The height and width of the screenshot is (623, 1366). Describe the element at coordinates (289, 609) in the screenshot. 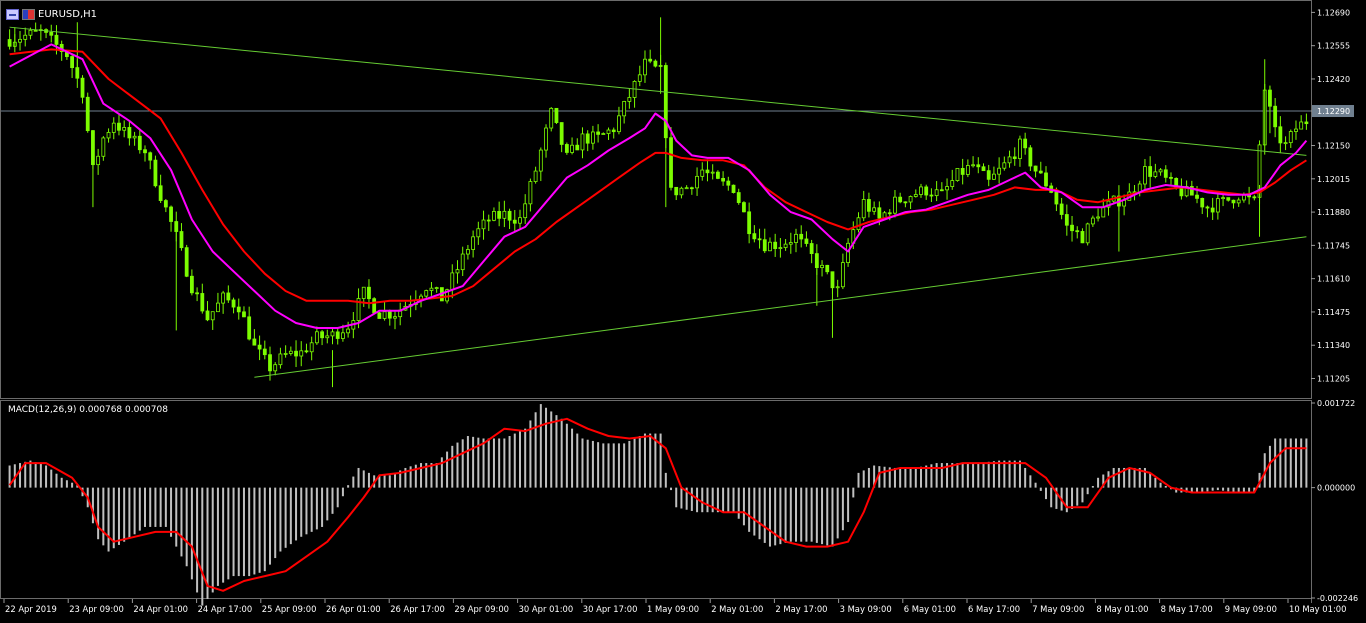

I see `time-axis-label: 25 Apr 09:00` at that location.